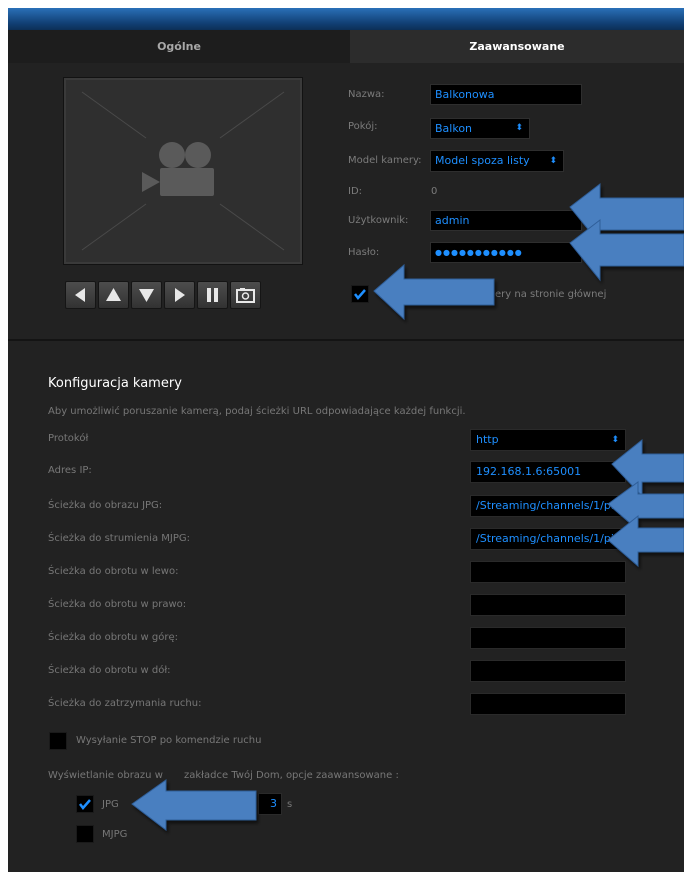  I want to click on arrow-pointing-mjpg-path, so click(645, 541).